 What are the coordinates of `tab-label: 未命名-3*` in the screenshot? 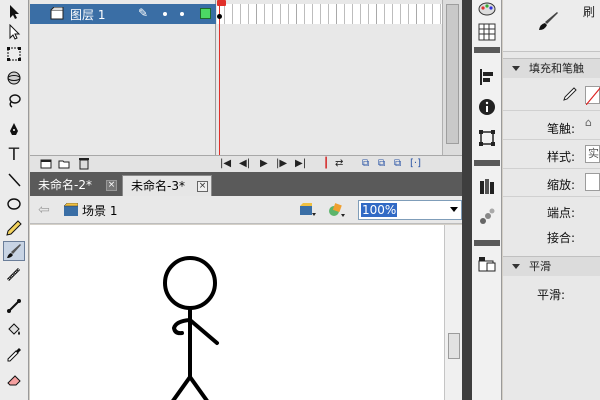 It's located at (158, 186).